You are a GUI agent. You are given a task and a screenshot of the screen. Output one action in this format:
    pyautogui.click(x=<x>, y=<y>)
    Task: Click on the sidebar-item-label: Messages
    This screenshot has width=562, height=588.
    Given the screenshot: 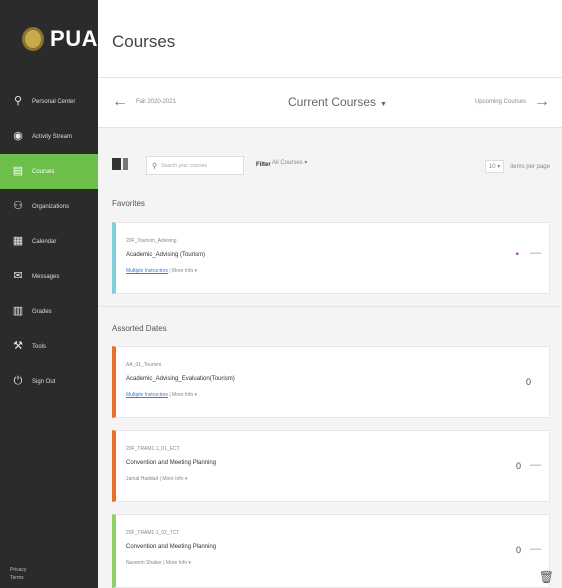 What is the action you would take?
    pyautogui.click(x=46, y=276)
    